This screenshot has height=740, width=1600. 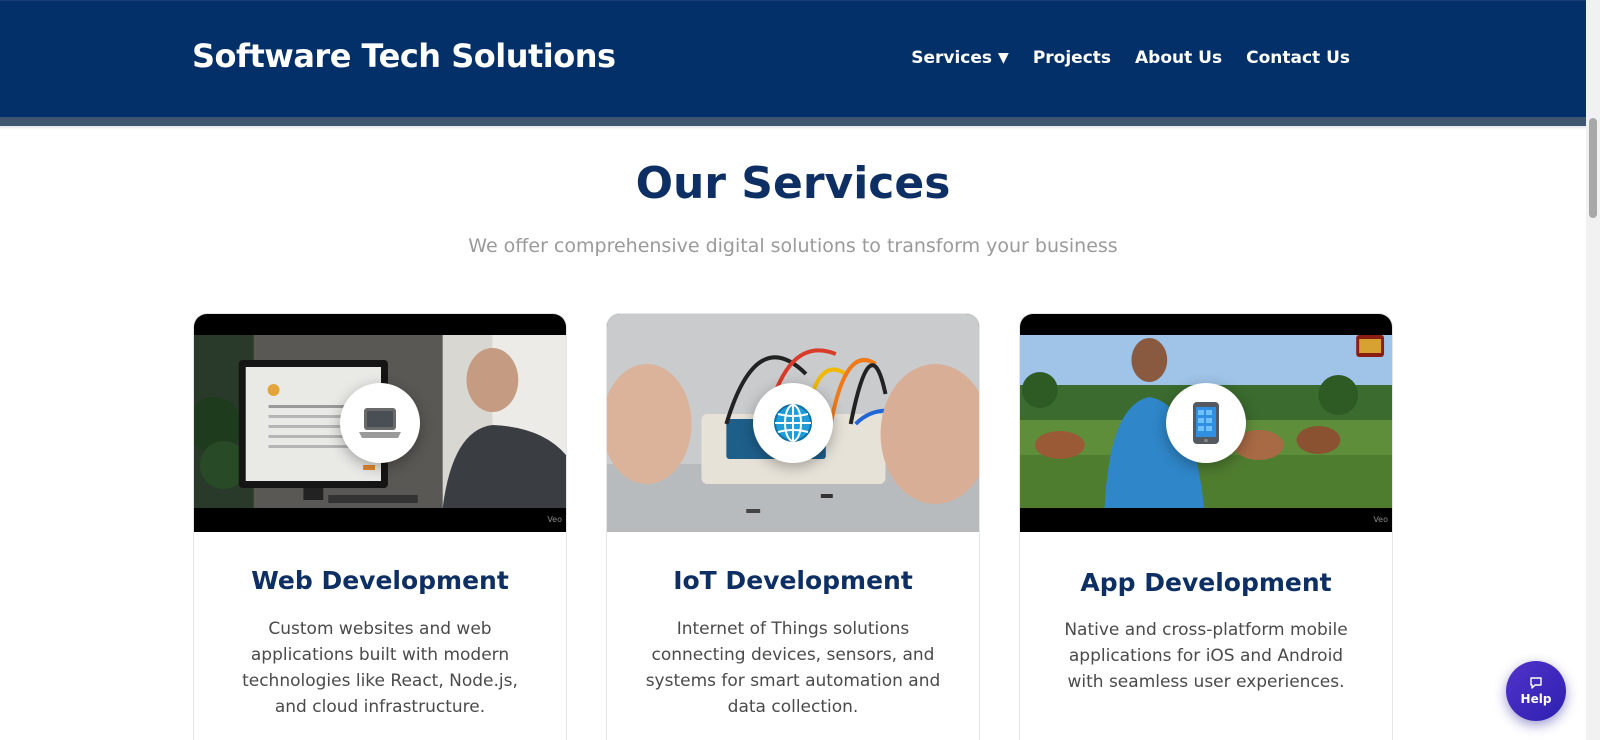 I want to click on help-label: Help, so click(x=1536, y=699).